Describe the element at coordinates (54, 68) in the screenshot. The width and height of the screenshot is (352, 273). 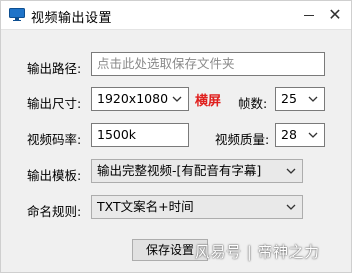
I see `output-path-label: 输出路径:` at that location.